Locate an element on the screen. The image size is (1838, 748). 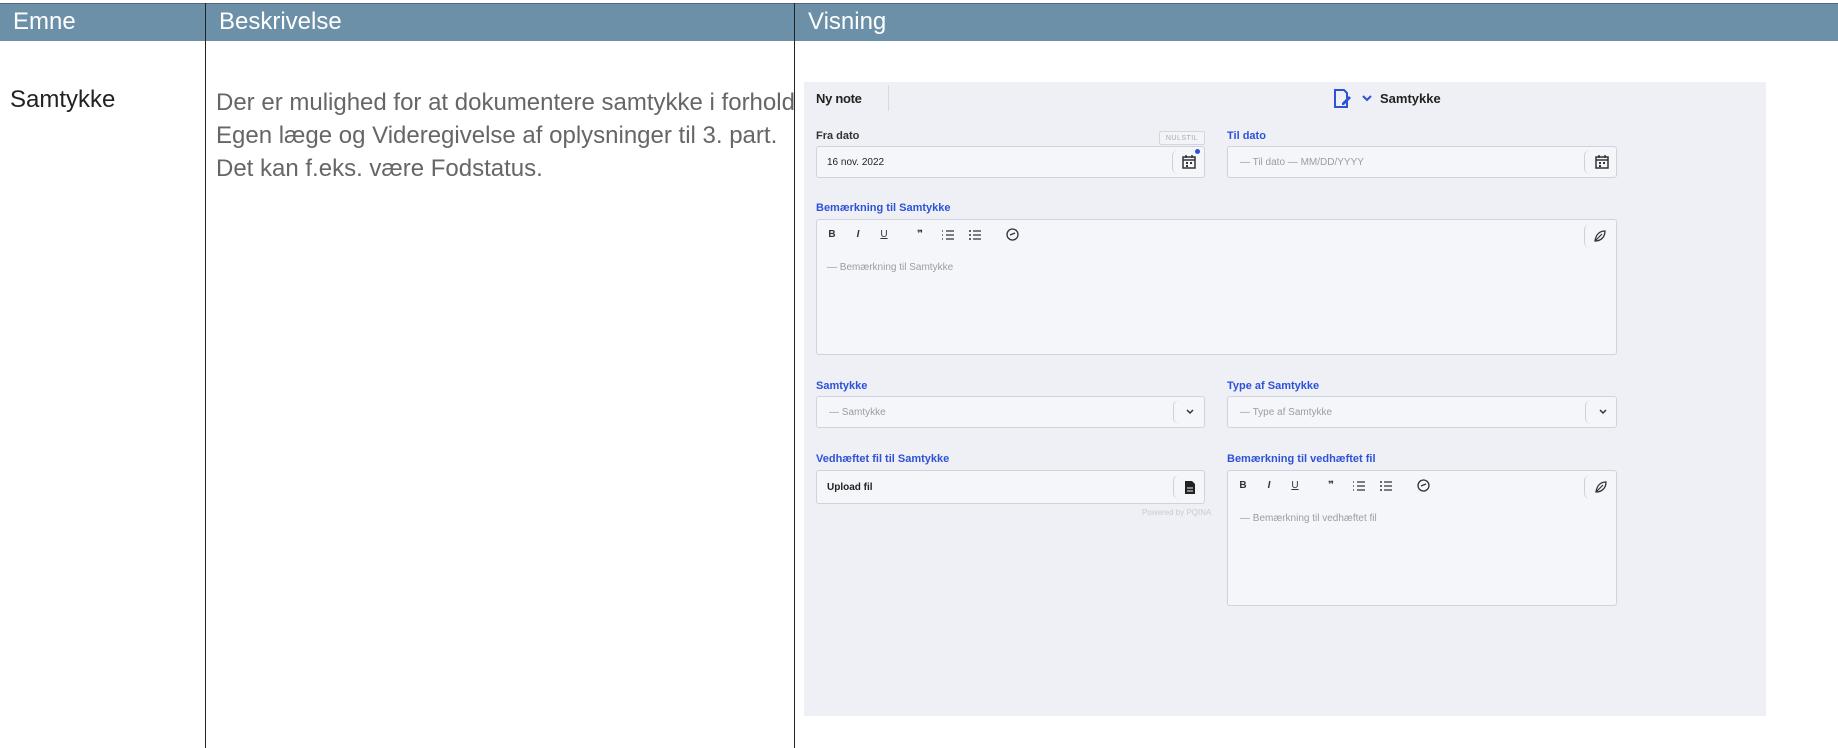
file-icon is located at coordinates (1190, 487).